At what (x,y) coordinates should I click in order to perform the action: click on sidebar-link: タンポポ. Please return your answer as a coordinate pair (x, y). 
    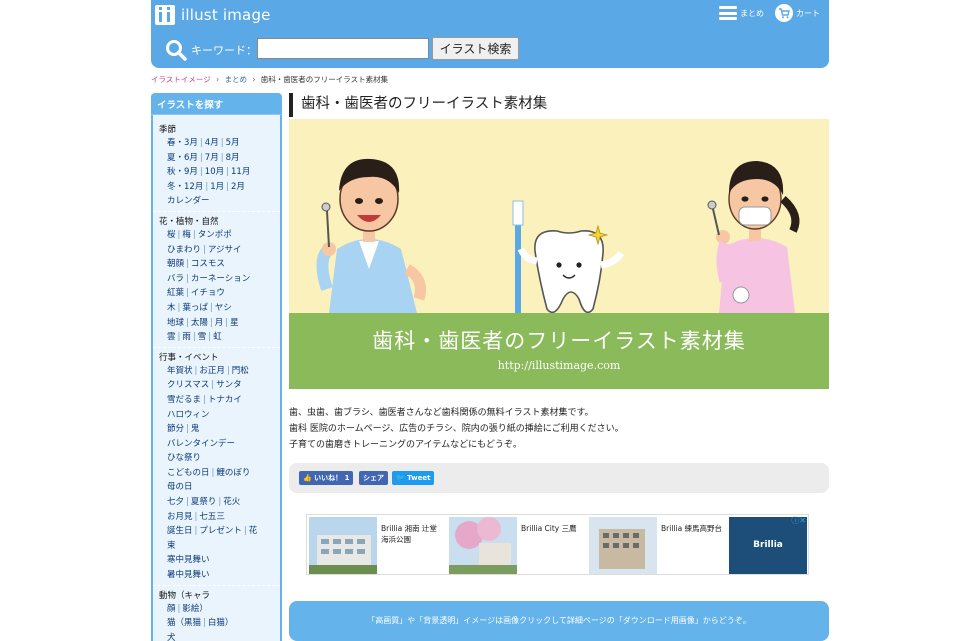
    Looking at the image, I should click on (215, 235).